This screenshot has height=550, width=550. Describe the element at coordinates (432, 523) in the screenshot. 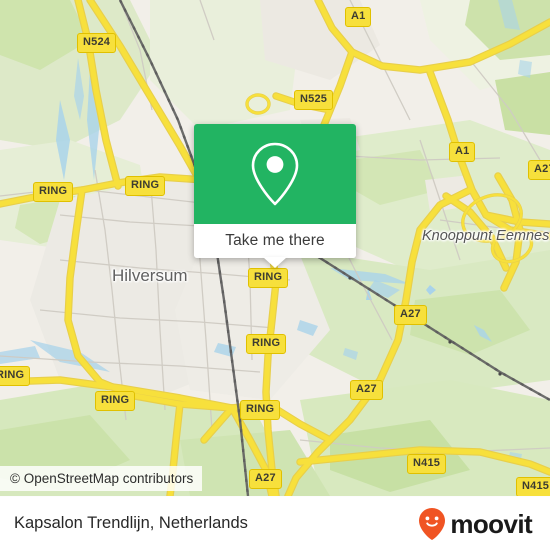

I see `moovit-smiling-pin-icon` at that location.